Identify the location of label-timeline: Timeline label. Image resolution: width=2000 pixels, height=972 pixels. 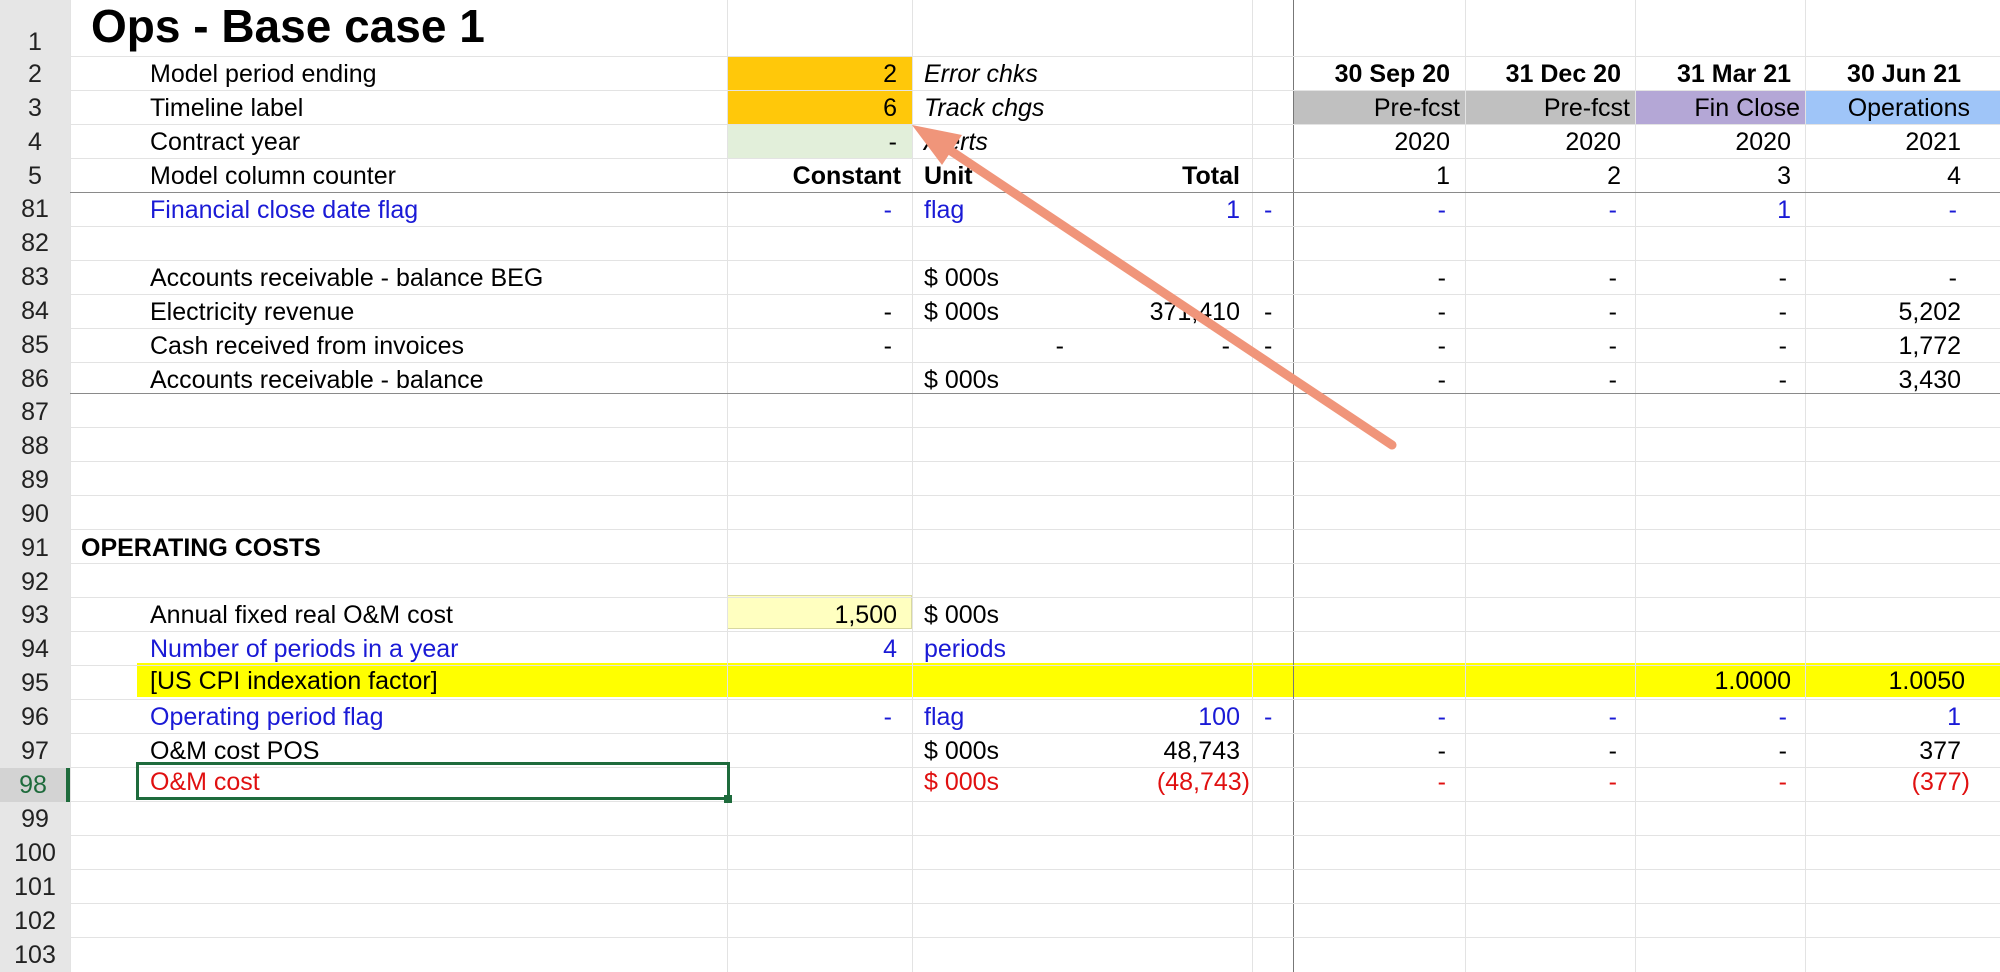
(226, 108).